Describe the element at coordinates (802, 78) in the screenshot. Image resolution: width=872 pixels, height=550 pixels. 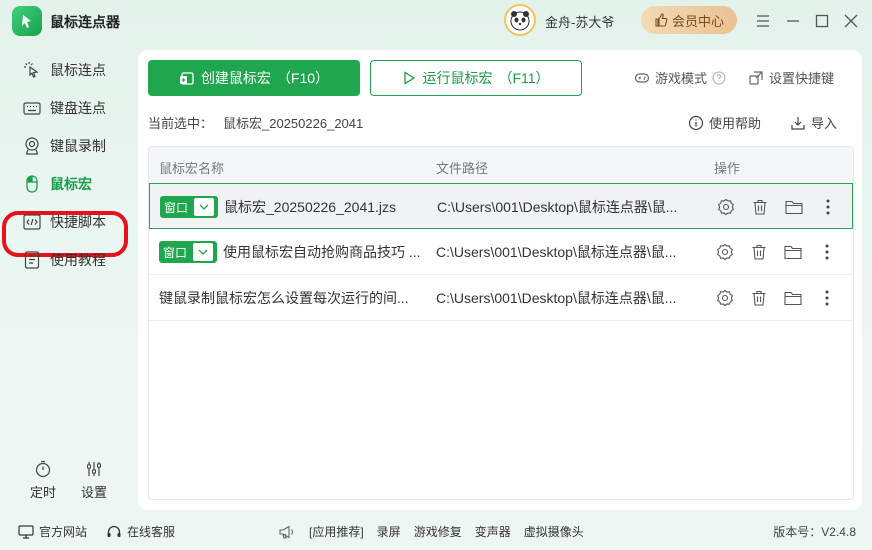
I see `set-shortcut-label: 设置快捷键` at that location.